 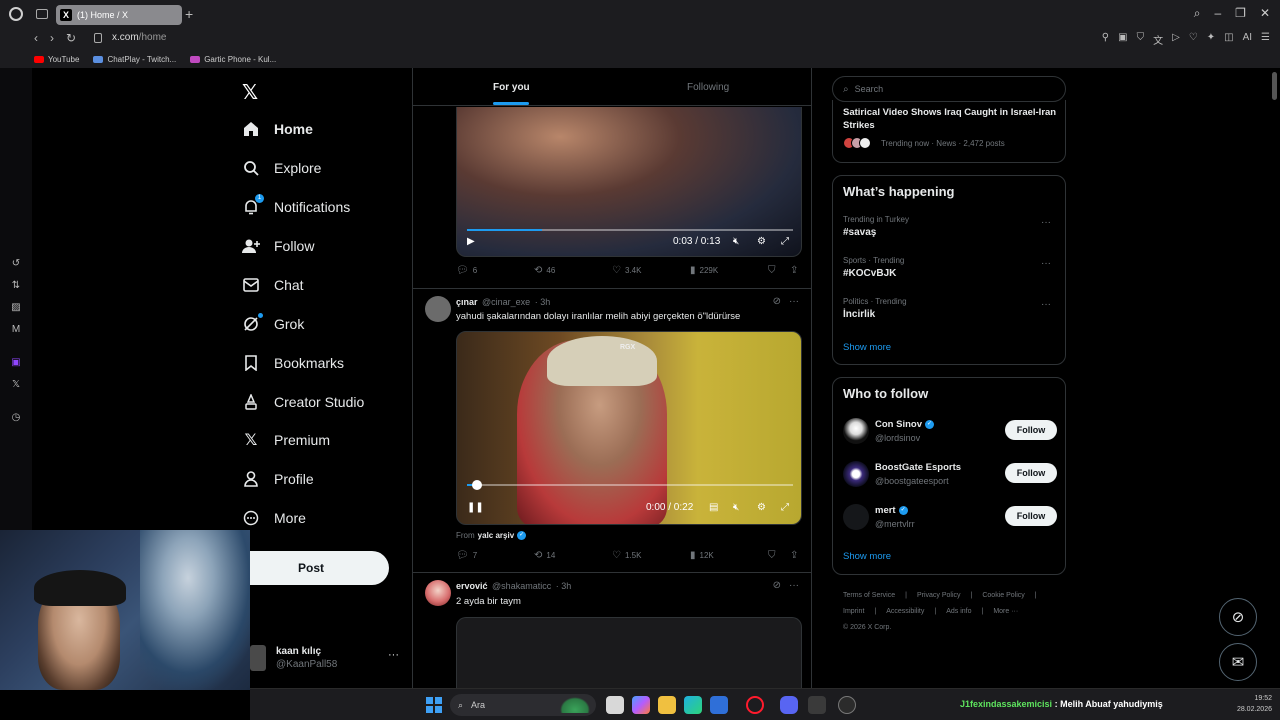 I want to click on views-button: ▮ 229K, so click(x=704, y=270).